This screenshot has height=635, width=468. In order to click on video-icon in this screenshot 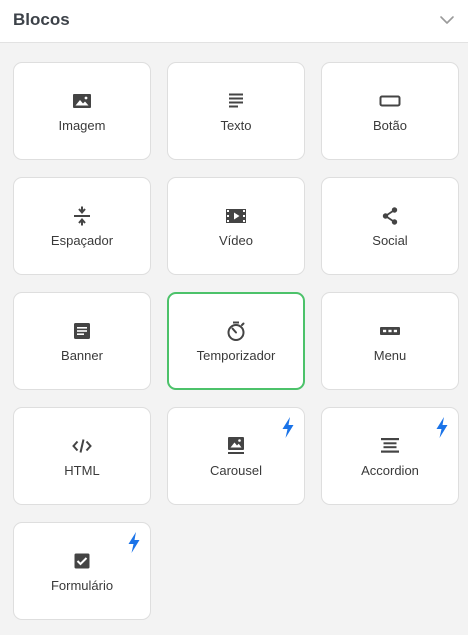, I will do `click(236, 216)`.